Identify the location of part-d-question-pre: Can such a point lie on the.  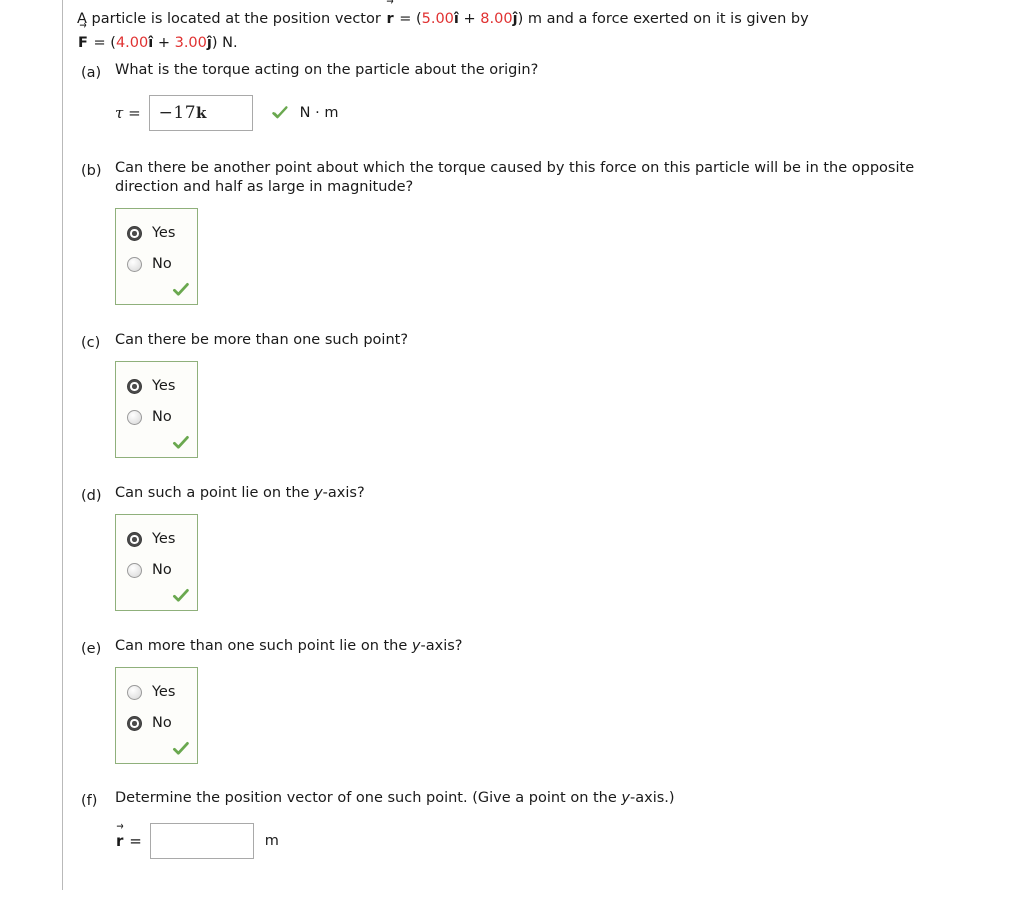
(215, 493).